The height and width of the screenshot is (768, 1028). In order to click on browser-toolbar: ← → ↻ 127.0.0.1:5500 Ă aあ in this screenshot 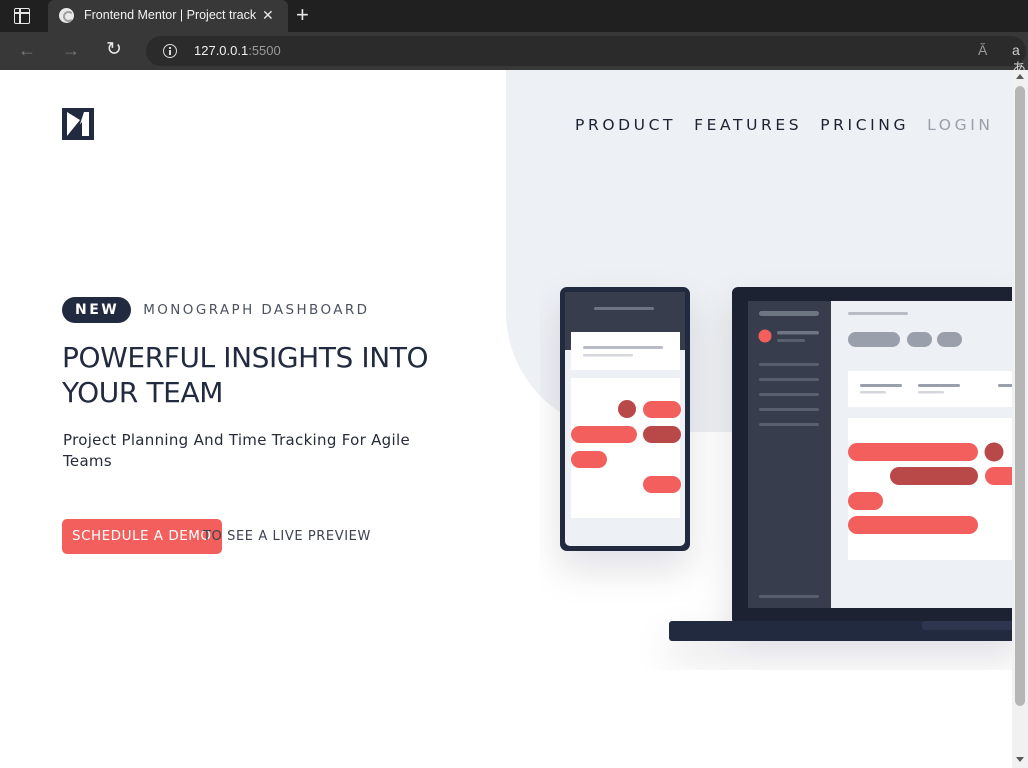, I will do `click(514, 54)`.